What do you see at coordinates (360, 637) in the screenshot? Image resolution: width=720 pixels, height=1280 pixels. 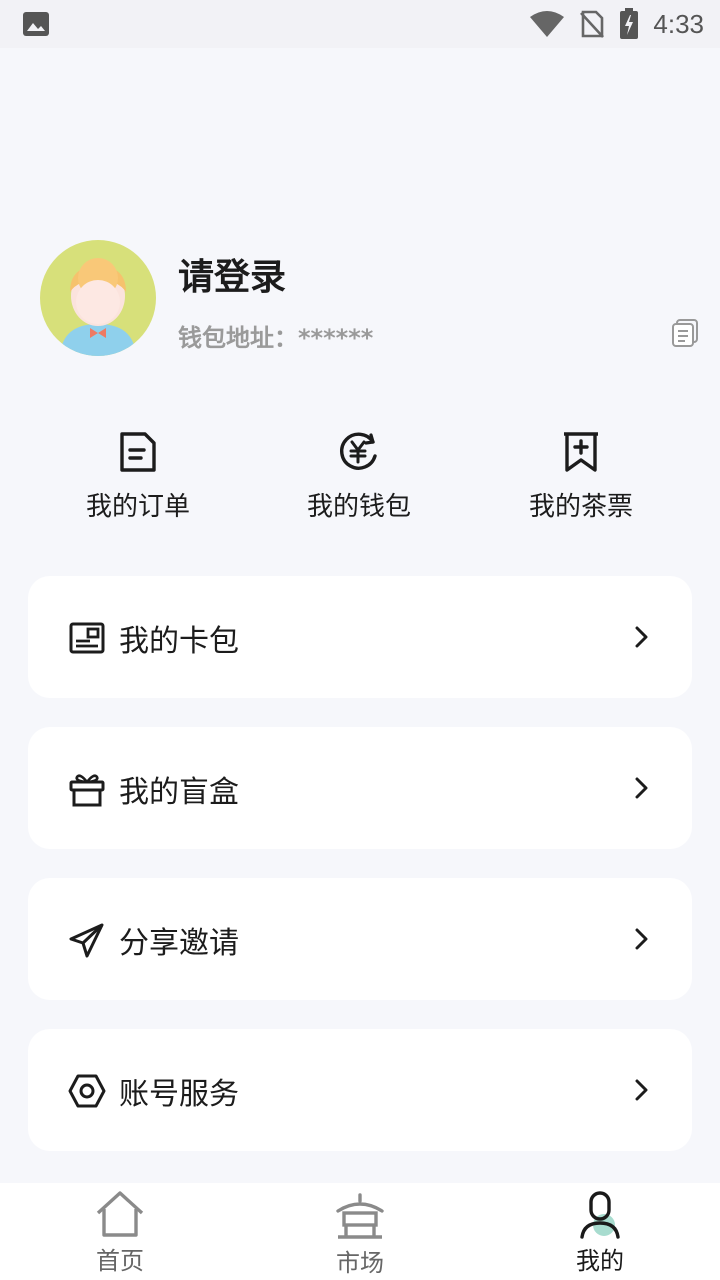 I see `menu-item-card-holder: 我的卡包` at bounding box center [360, 637].